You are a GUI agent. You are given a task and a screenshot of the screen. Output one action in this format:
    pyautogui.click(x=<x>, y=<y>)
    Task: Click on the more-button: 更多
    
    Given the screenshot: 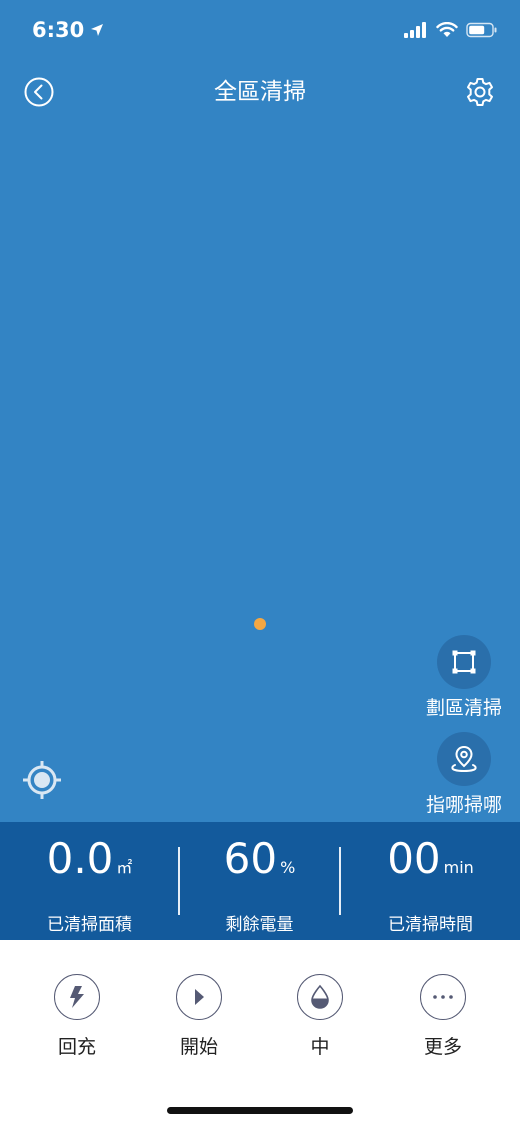 What is the action you would take?
    pyautogui.click(x=443, y=1016)
    